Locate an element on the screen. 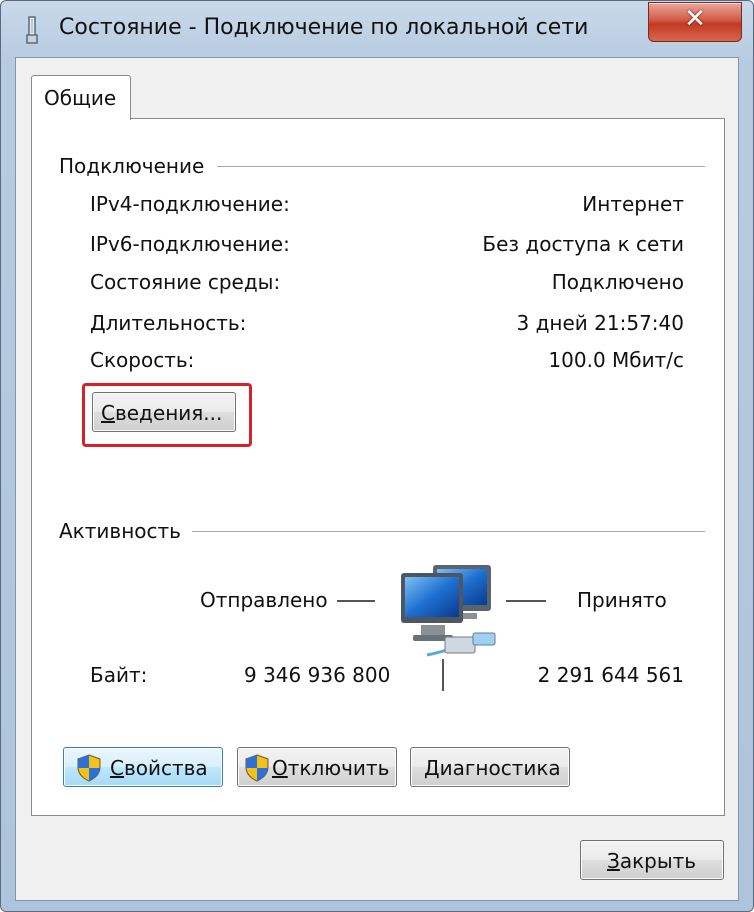 The image size is (754, 912). activity-group-title: Активность is located at coordinates (120, 531).